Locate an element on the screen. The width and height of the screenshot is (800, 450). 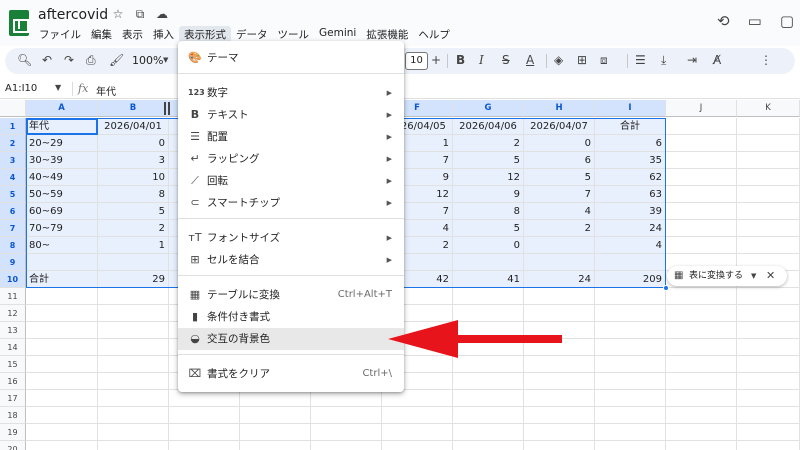
cell-h20 is located at coordinates (559, 445).